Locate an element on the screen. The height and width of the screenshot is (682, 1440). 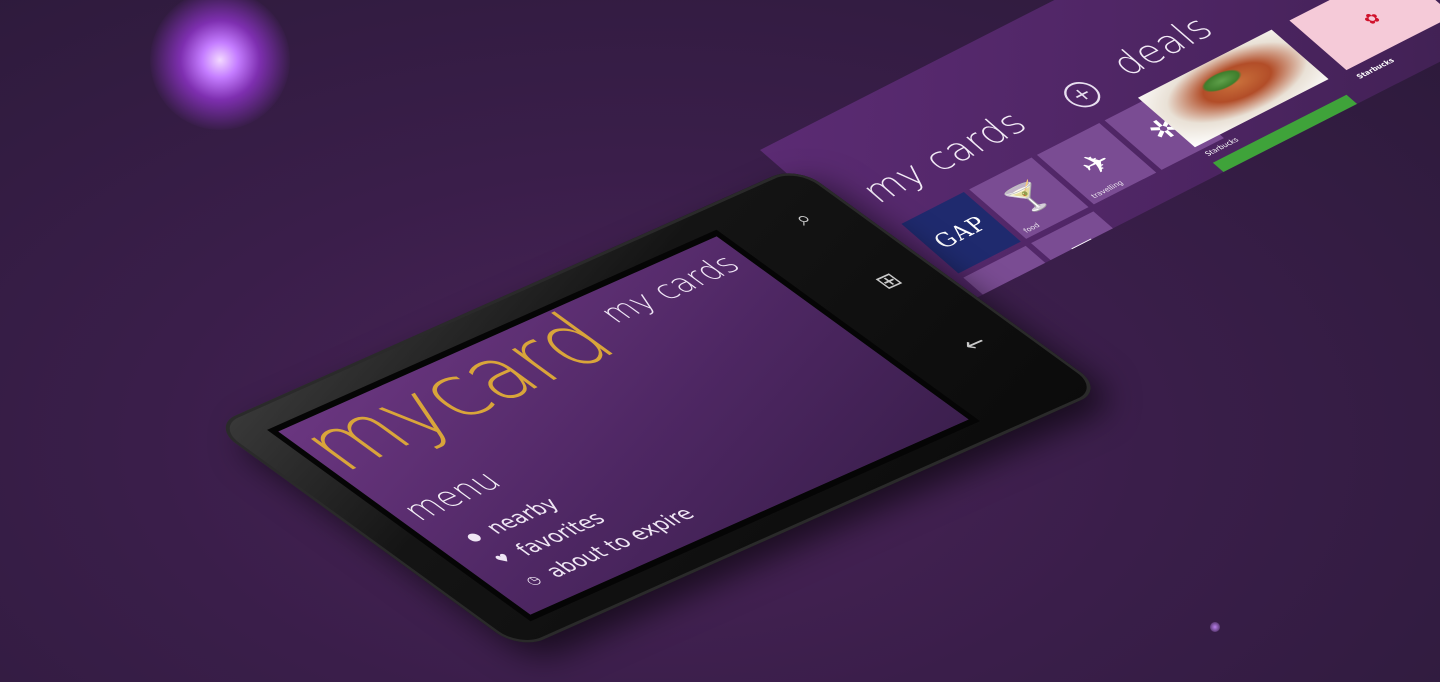
airplane-icon: ✈ is located at coordinates (1097, 163).